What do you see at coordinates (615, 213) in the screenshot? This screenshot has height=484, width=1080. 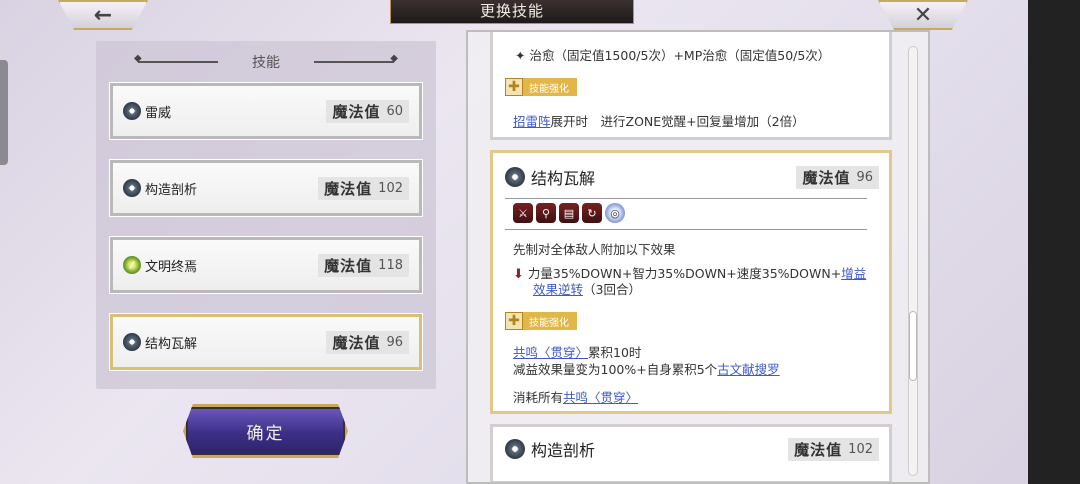 I see `orb-icon: ◎` at bounding box center [615, 213].